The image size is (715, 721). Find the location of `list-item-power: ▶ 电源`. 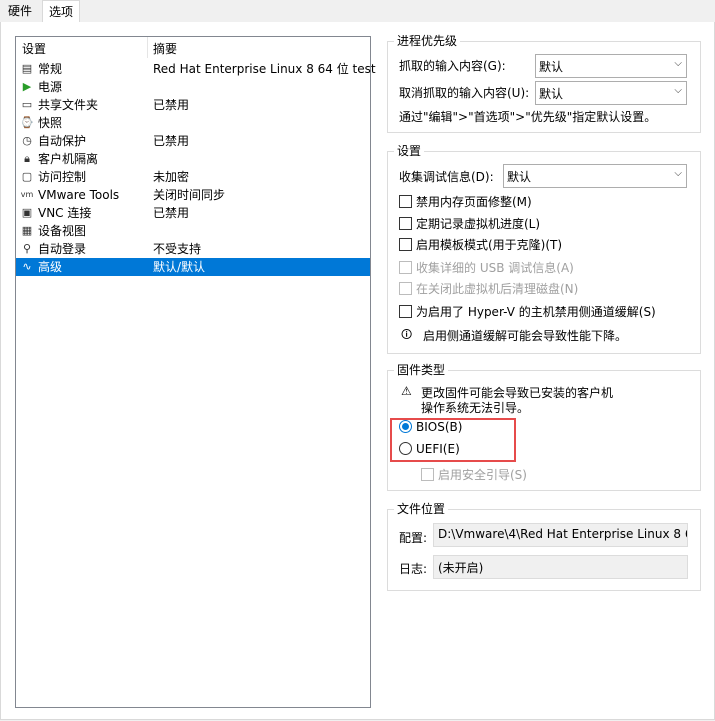

list-item-power: ▶ 电源 is located at coordinates (193, 87).